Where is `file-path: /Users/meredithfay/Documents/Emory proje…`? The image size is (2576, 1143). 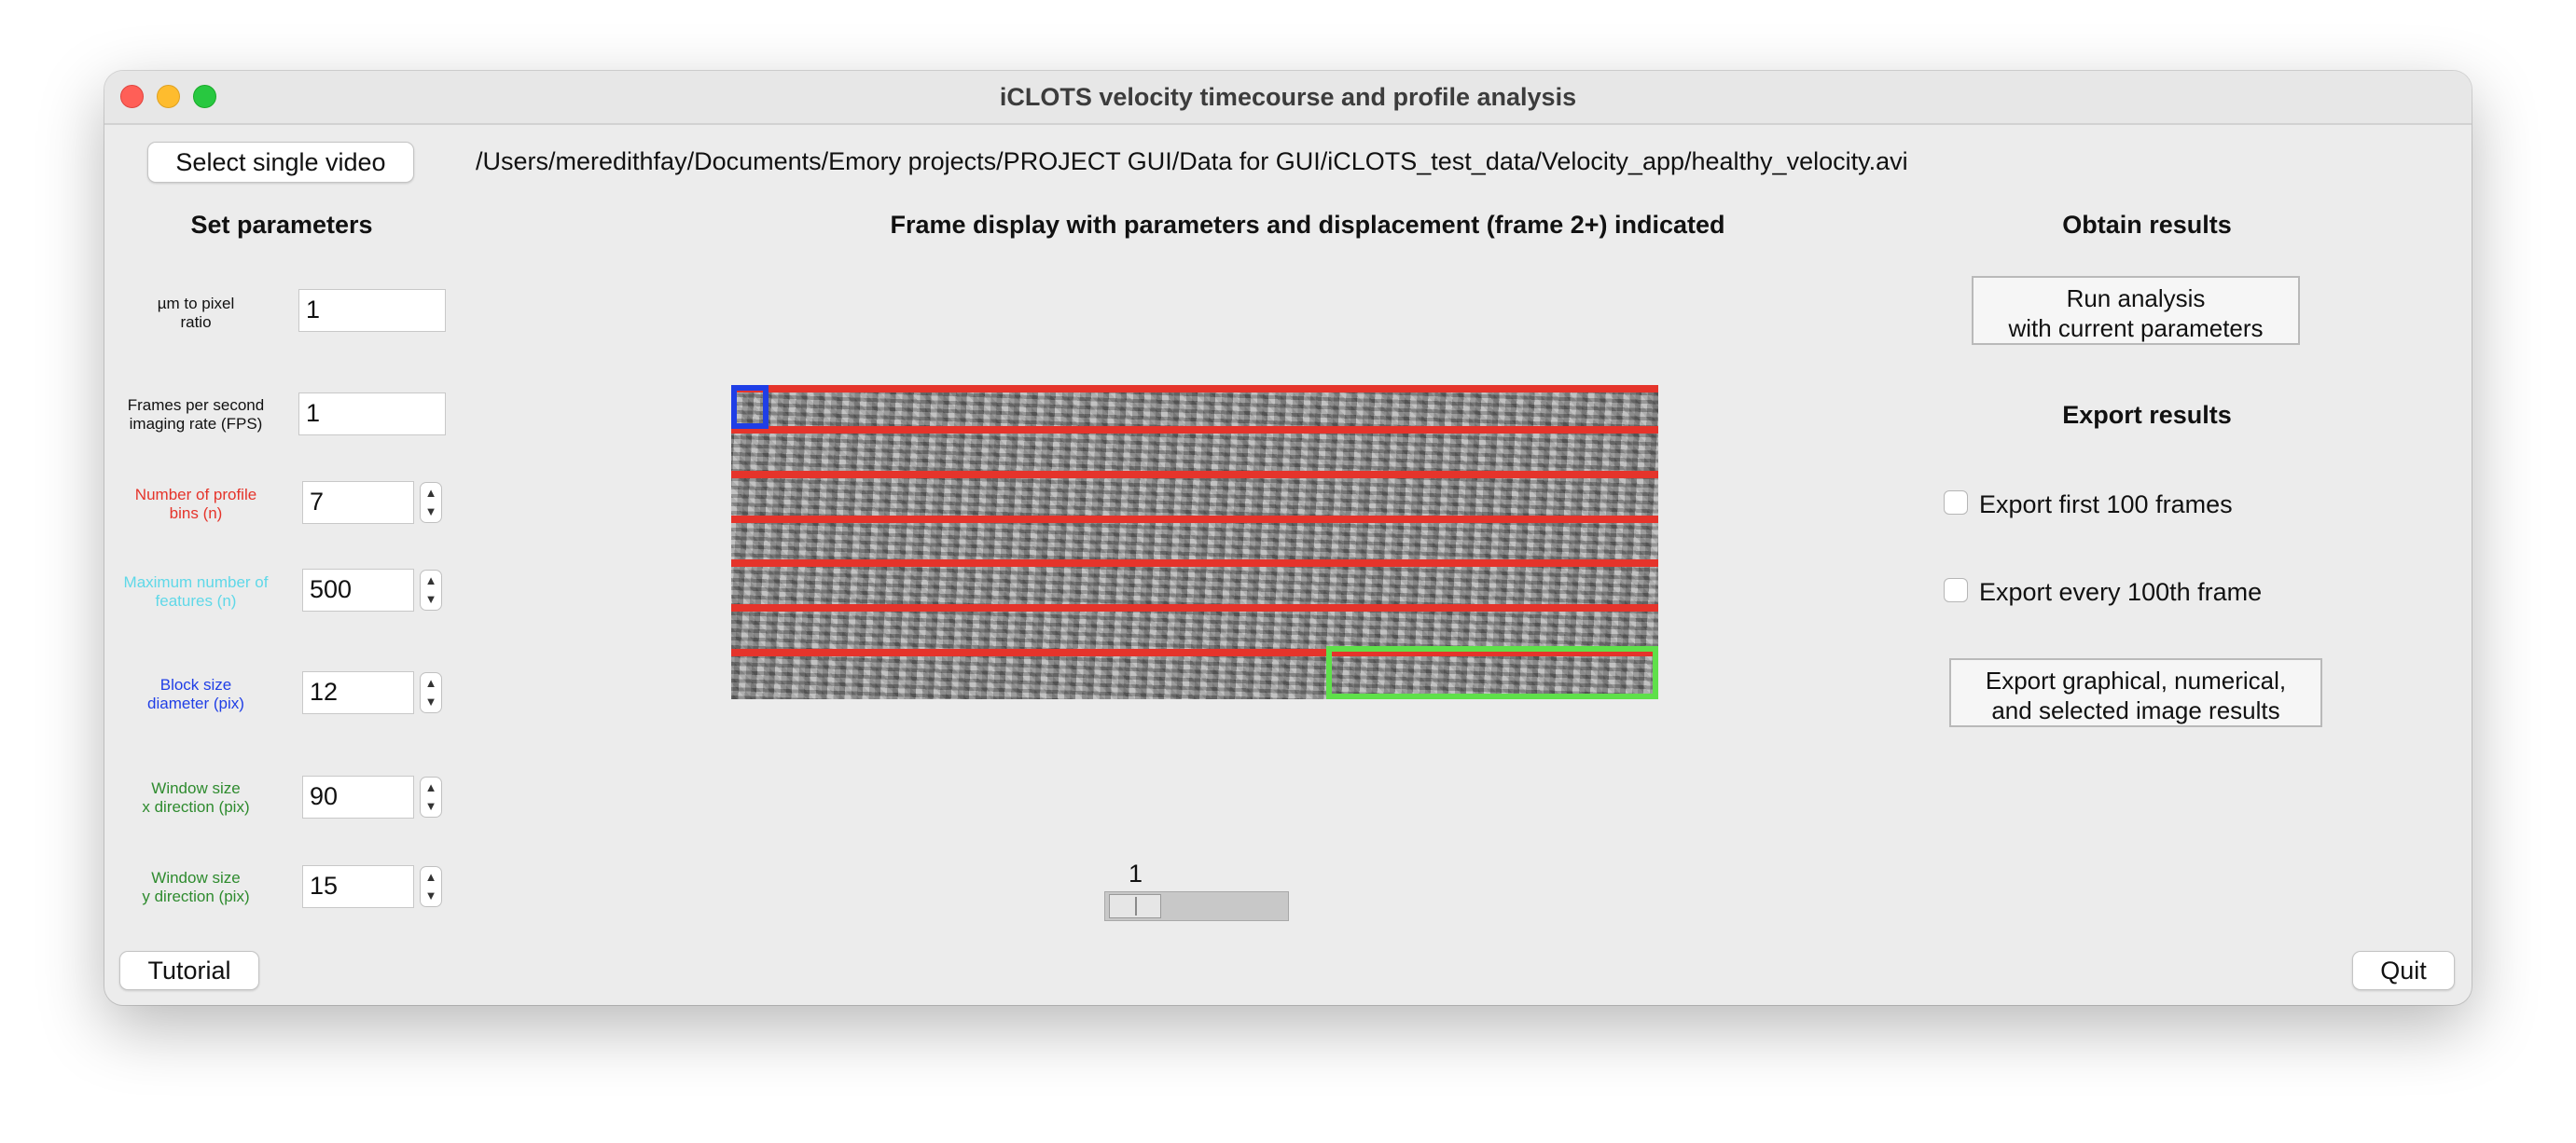 file-path: /Users/meredithfay/Documents/Emory proje… is located at coordinates (1192, 161).